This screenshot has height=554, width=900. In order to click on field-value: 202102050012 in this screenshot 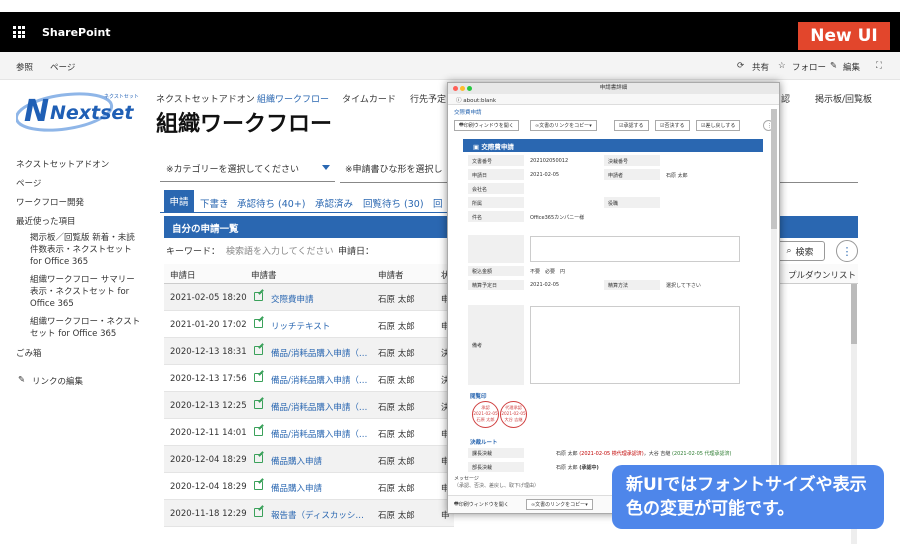, I will do `click(549, 161)`.